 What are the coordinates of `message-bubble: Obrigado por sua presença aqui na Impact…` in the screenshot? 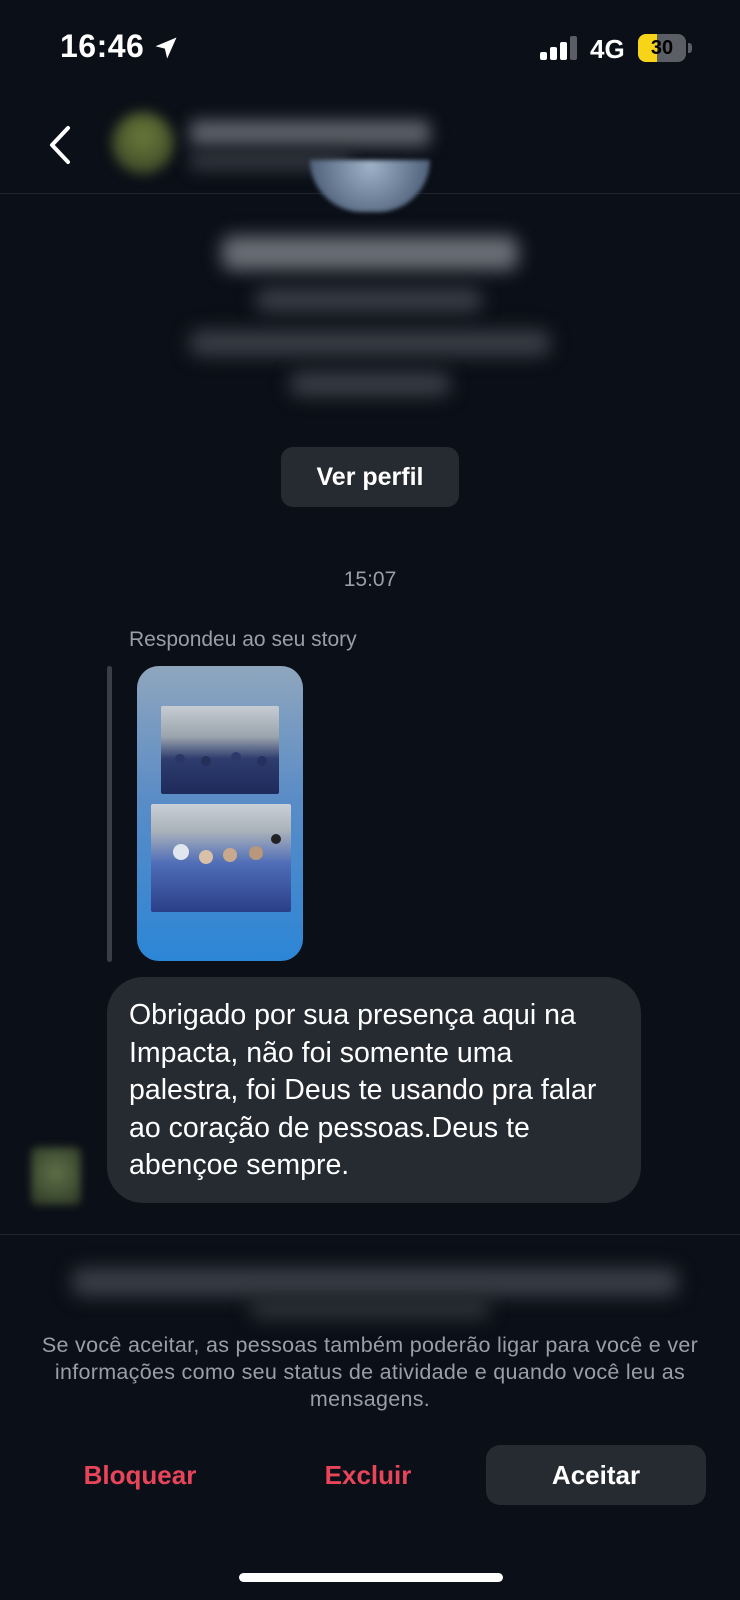 It's located at (374, 1090).